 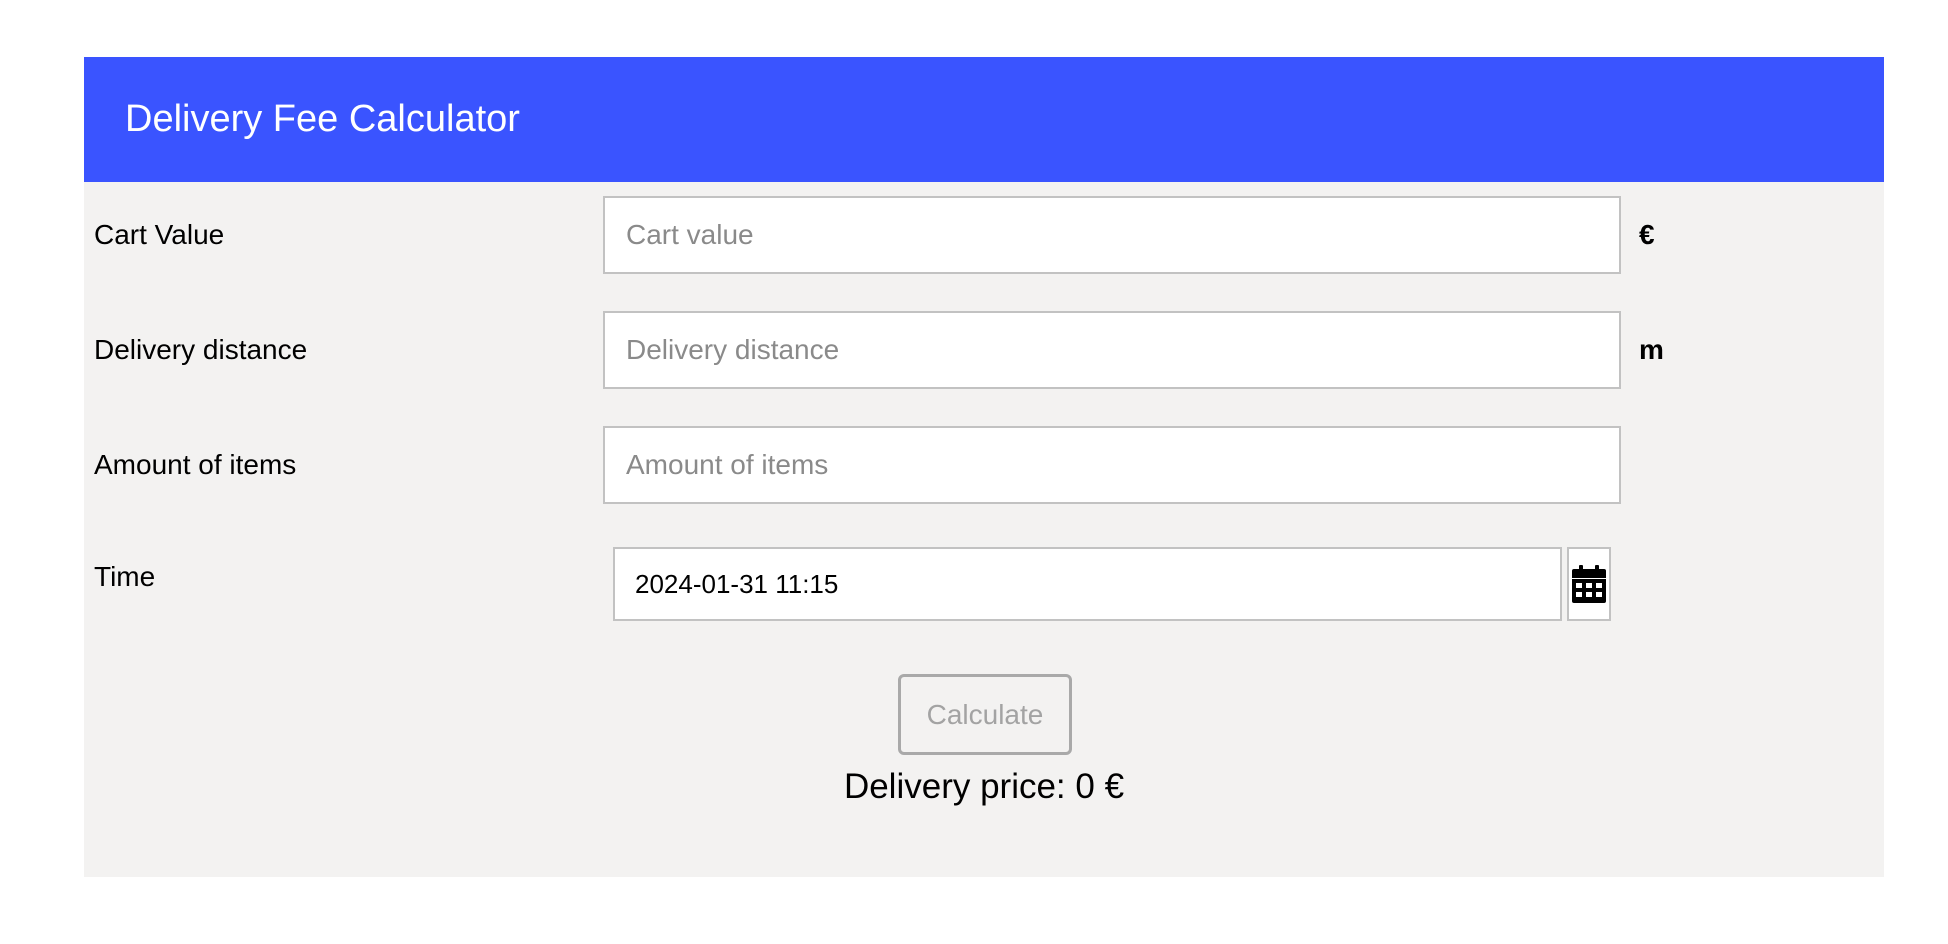 What do you see at coordinates (1647, 234) in the screenshot?
I see `euro-unit: €` at bounding box center [1647, 234].